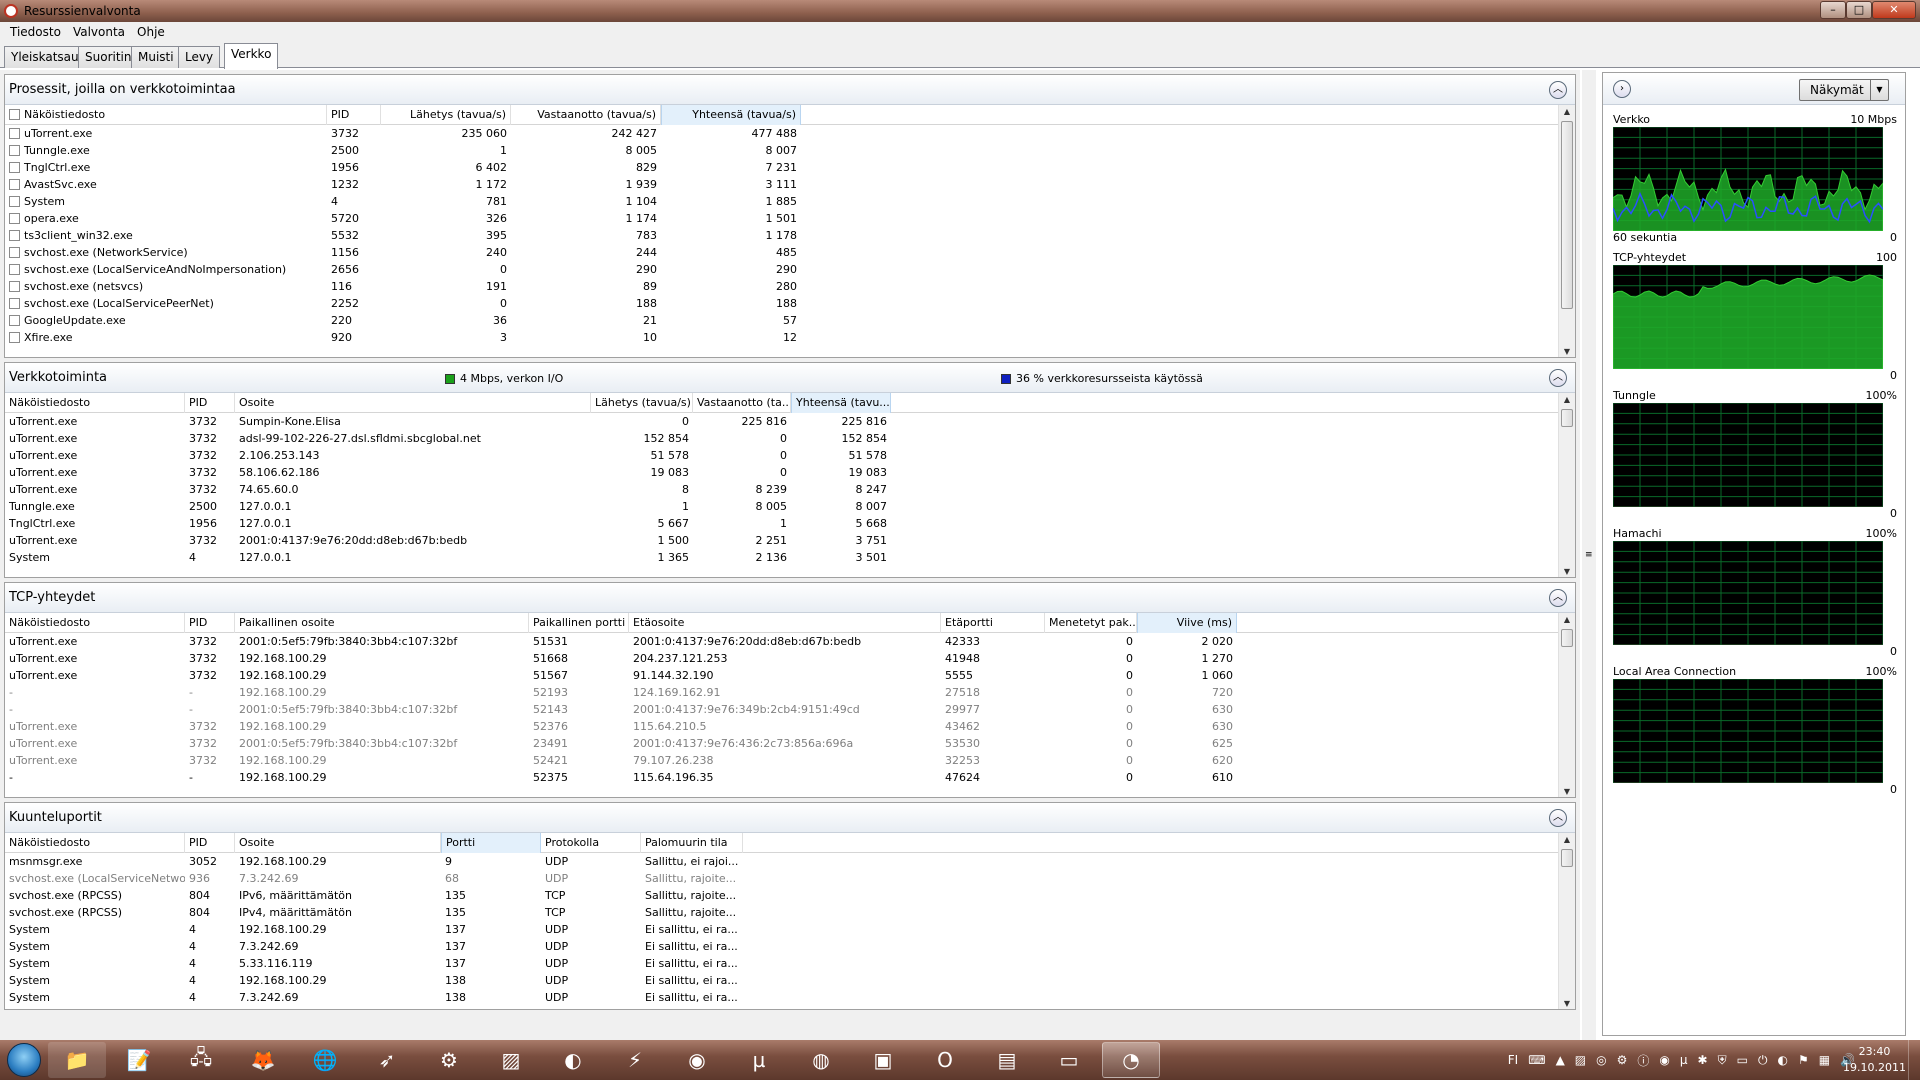 The height and width of the screenshot is (1080, 1920). I want to click on show-hidden-icon: ▲, so click(1560, 1060).